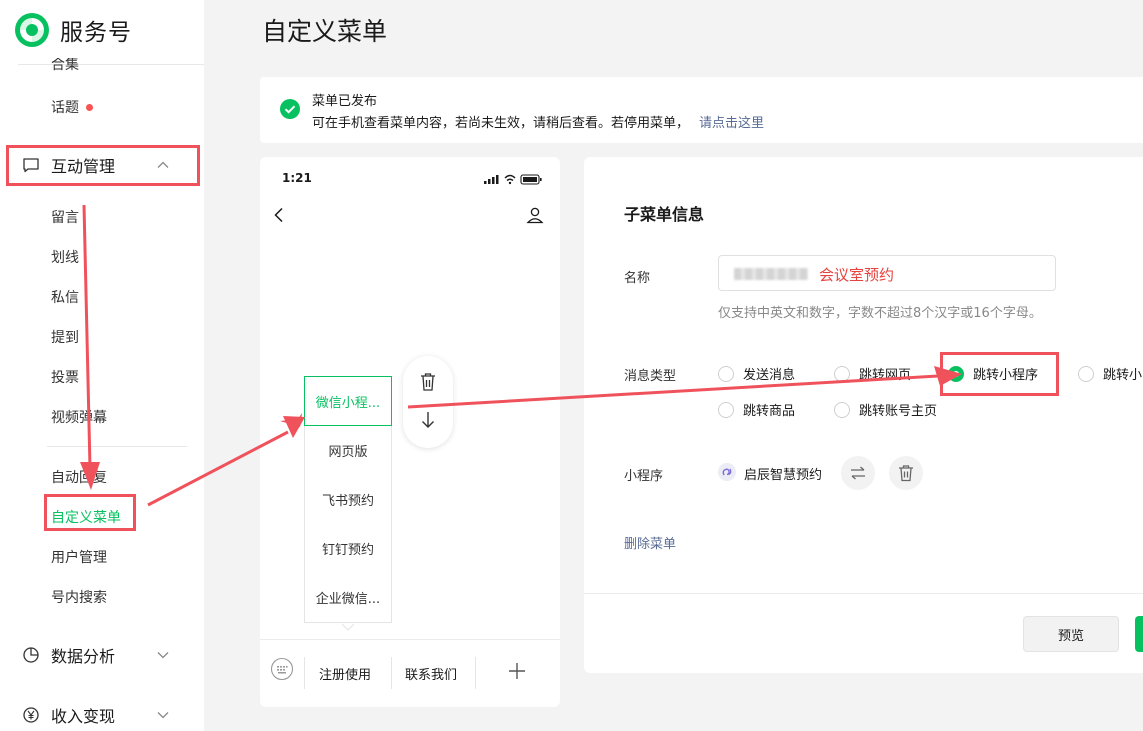  Describe the element at coordinates (348, 500) in the screenshot. I see `submenu-item: 飞书预约` at that location.